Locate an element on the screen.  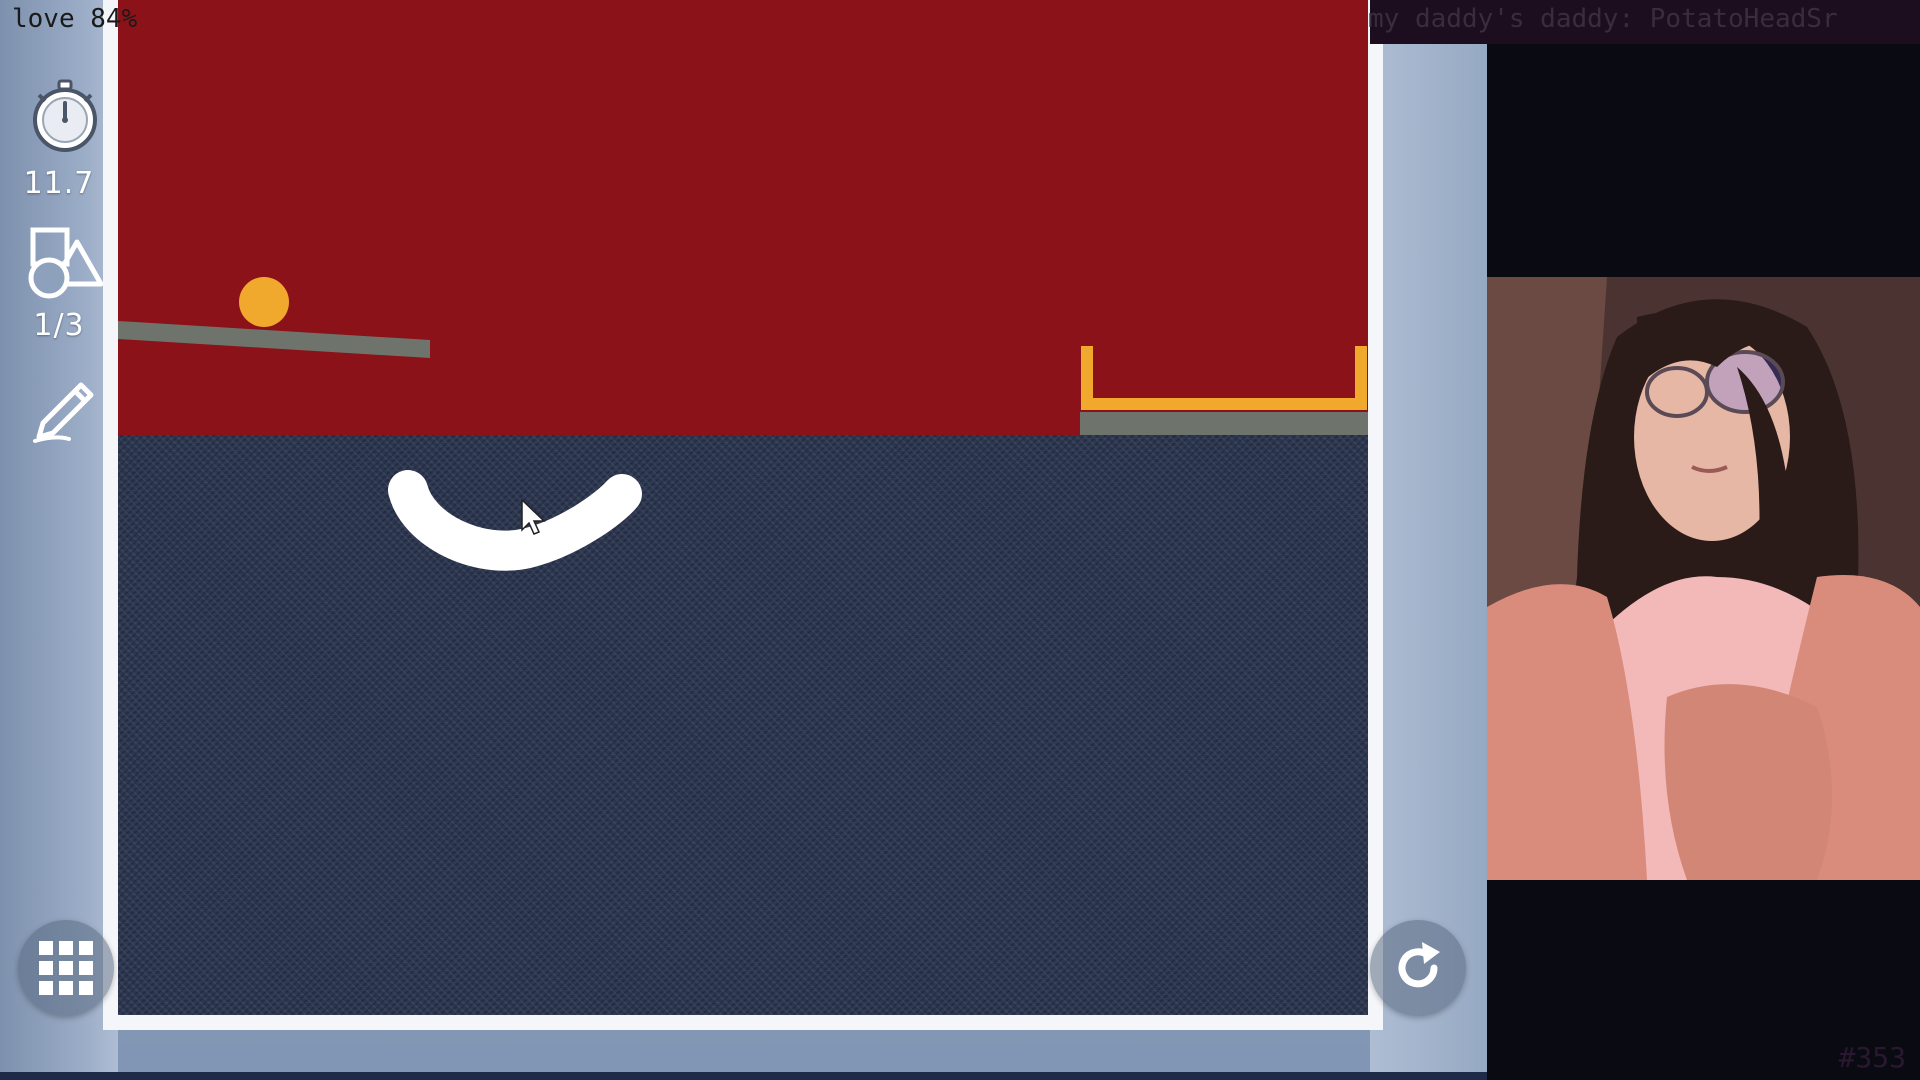
goal-cup is located at coordinates (1224, 378).